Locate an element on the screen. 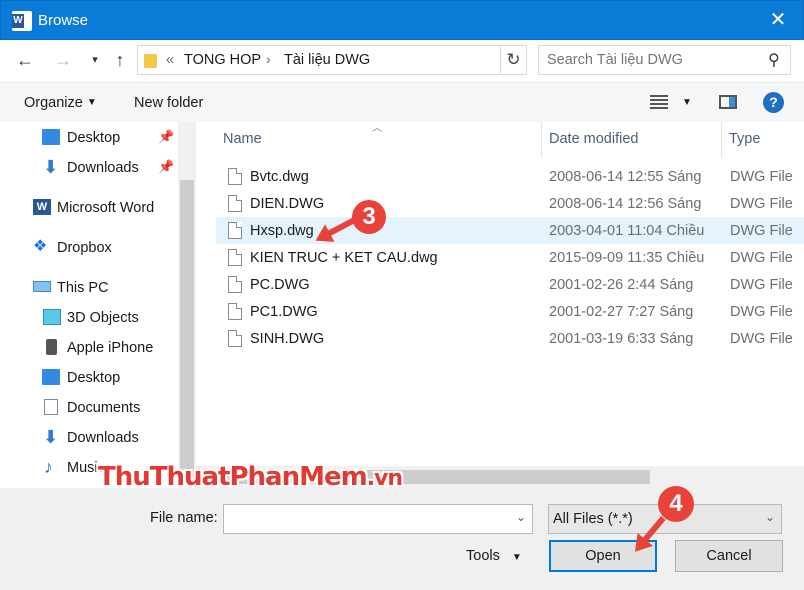 The width and height of the screenshot is (804, 590). address-bar: « TONG HOP › Tài liệu DWG ↻ is located at coordinates (332, 60).